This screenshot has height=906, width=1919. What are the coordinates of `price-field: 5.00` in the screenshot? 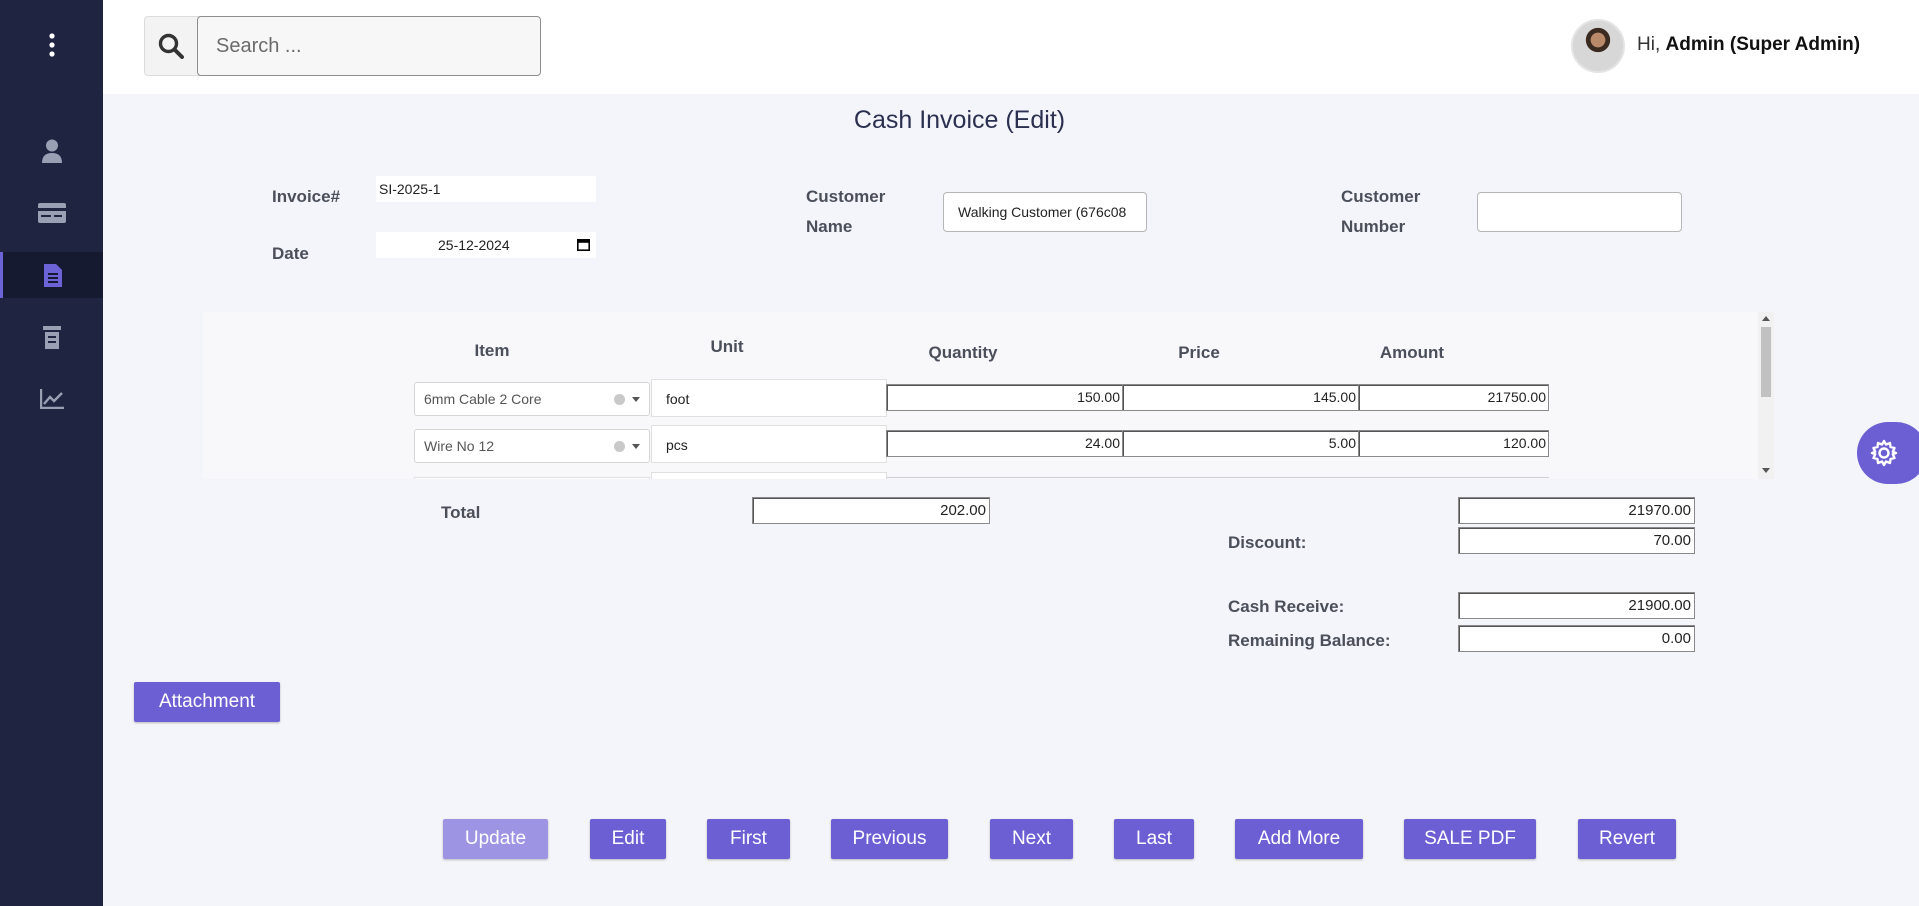 It's located at (1240, 443).